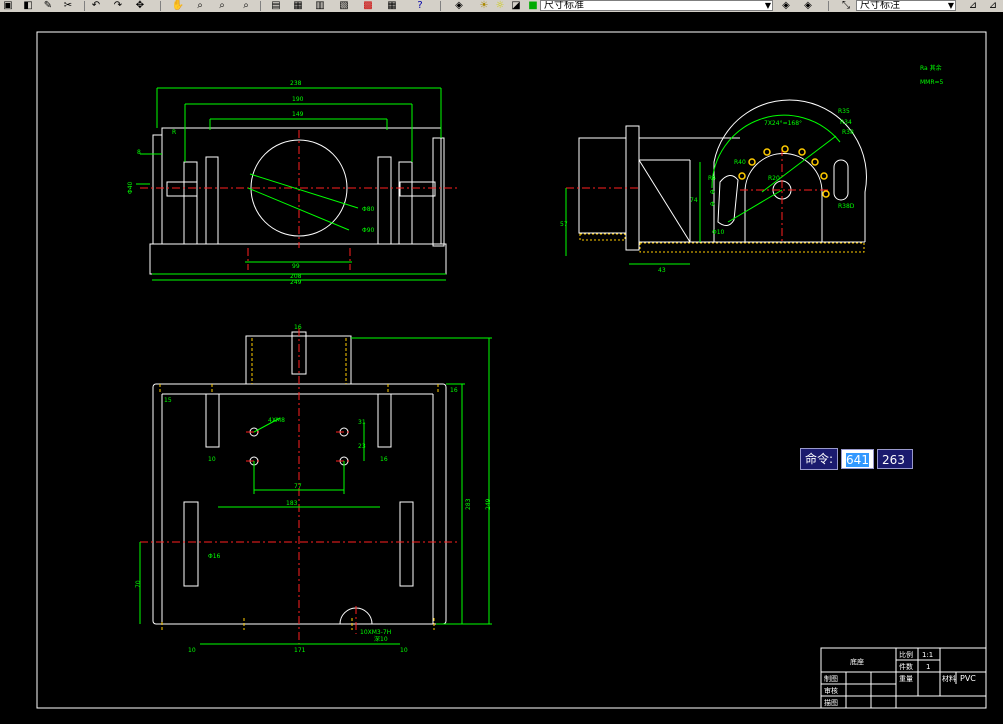  Describe the element at coordinates (906, 5) in the screenshot. I see `dim-style-combo: 尺寸标注 ▼` at that location.